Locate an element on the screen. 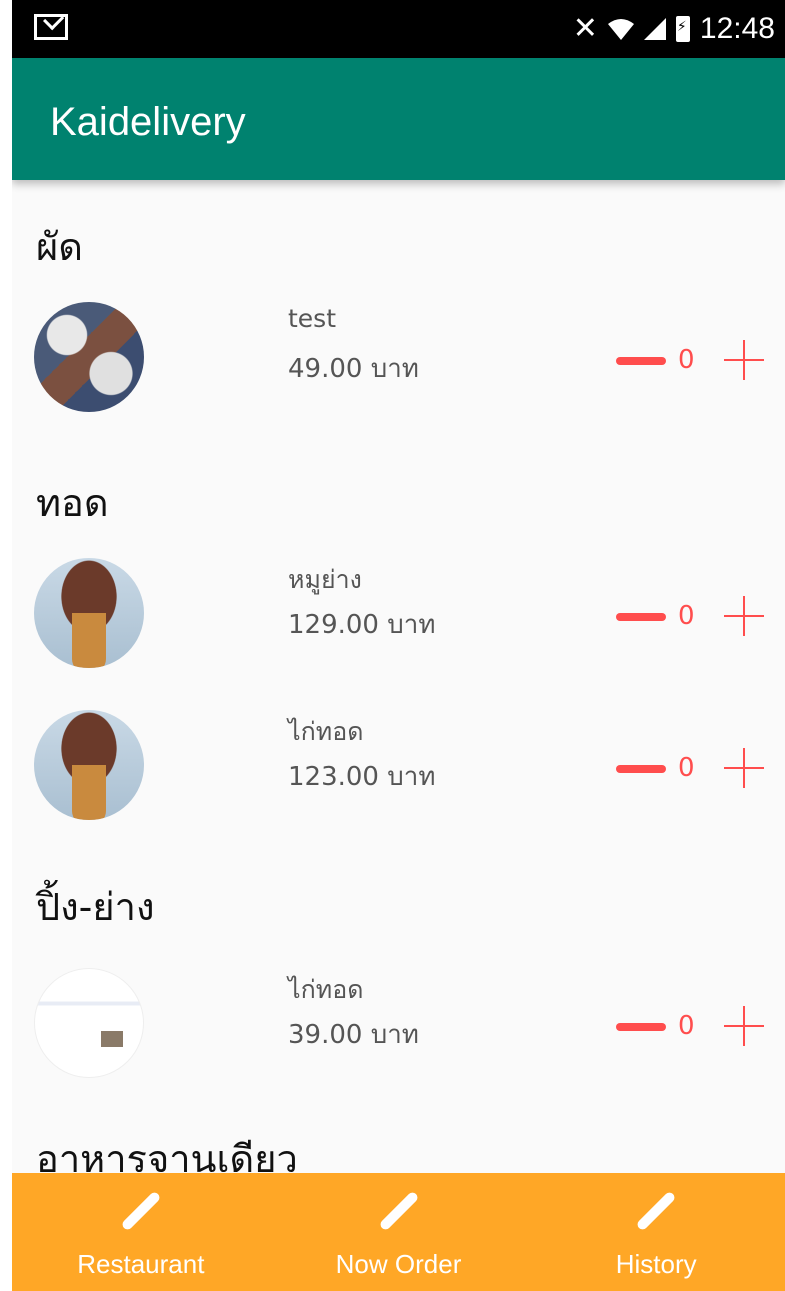 Image resolution: width=785 pixels, height=1291 pixels. nav-label: Restaurant is located at coordinates (141, 1264).